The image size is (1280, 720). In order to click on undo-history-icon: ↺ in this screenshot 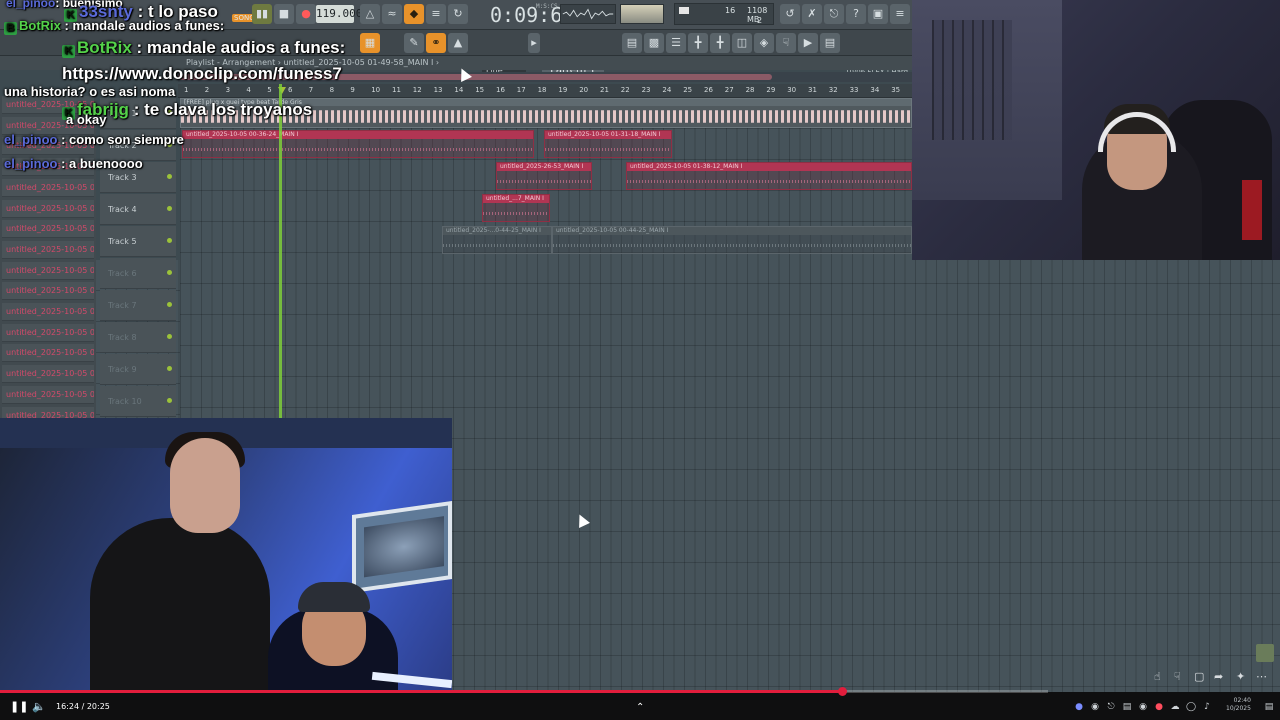, I will do `click(790, 14)`.